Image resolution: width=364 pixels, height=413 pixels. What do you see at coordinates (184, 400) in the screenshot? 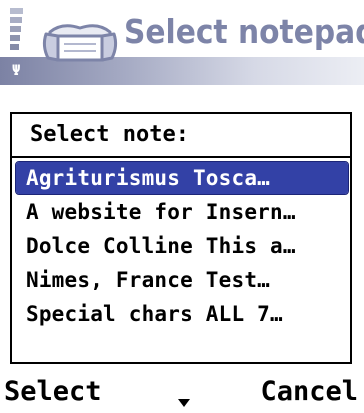
I see `scroll-down-icon` at bounding box center [184, 400].